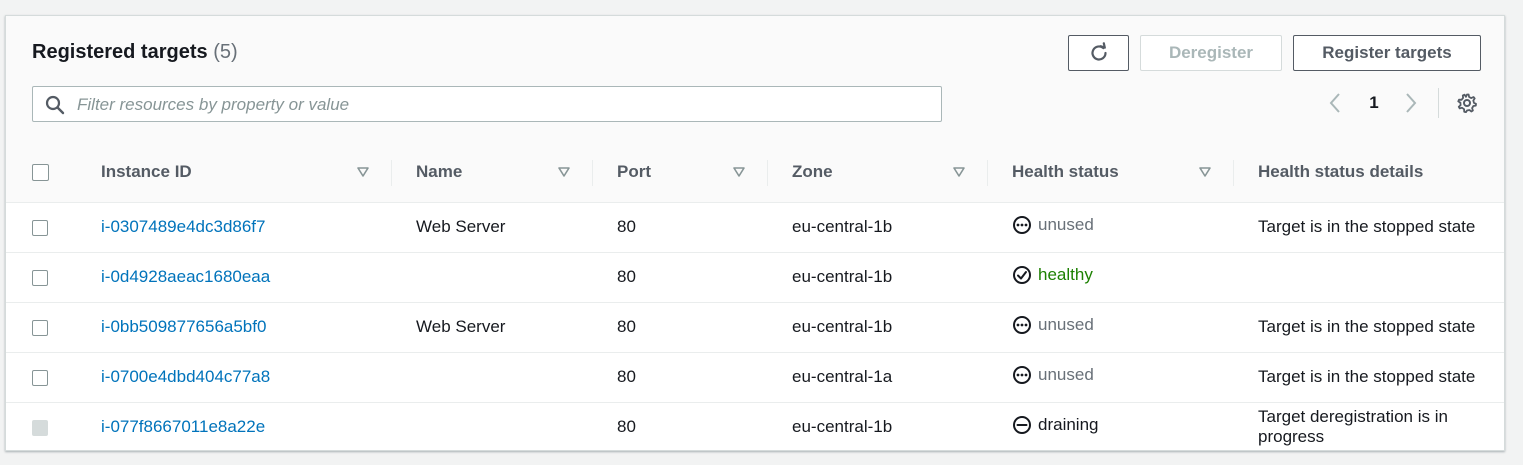 This screenshot has height=465, width=1523. Describe the element at coordinates (55, 105) in the screenshot. I see `search-icon` at that location.